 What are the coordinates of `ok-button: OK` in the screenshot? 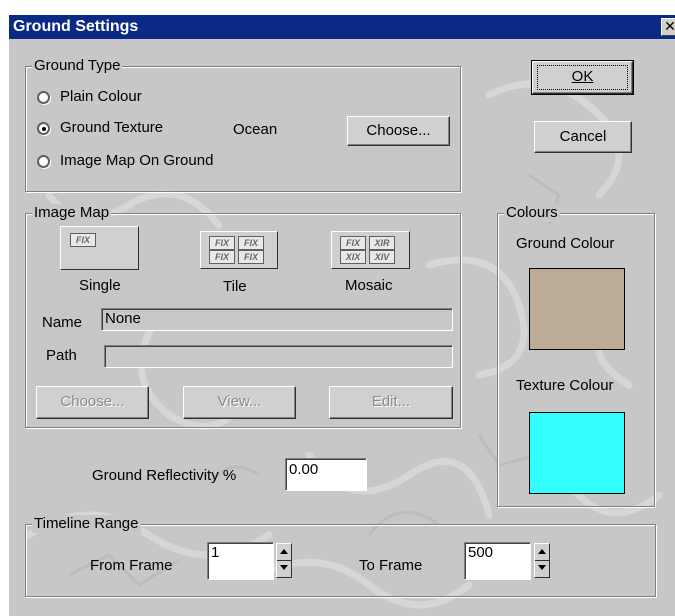 It's located at (582, 77).